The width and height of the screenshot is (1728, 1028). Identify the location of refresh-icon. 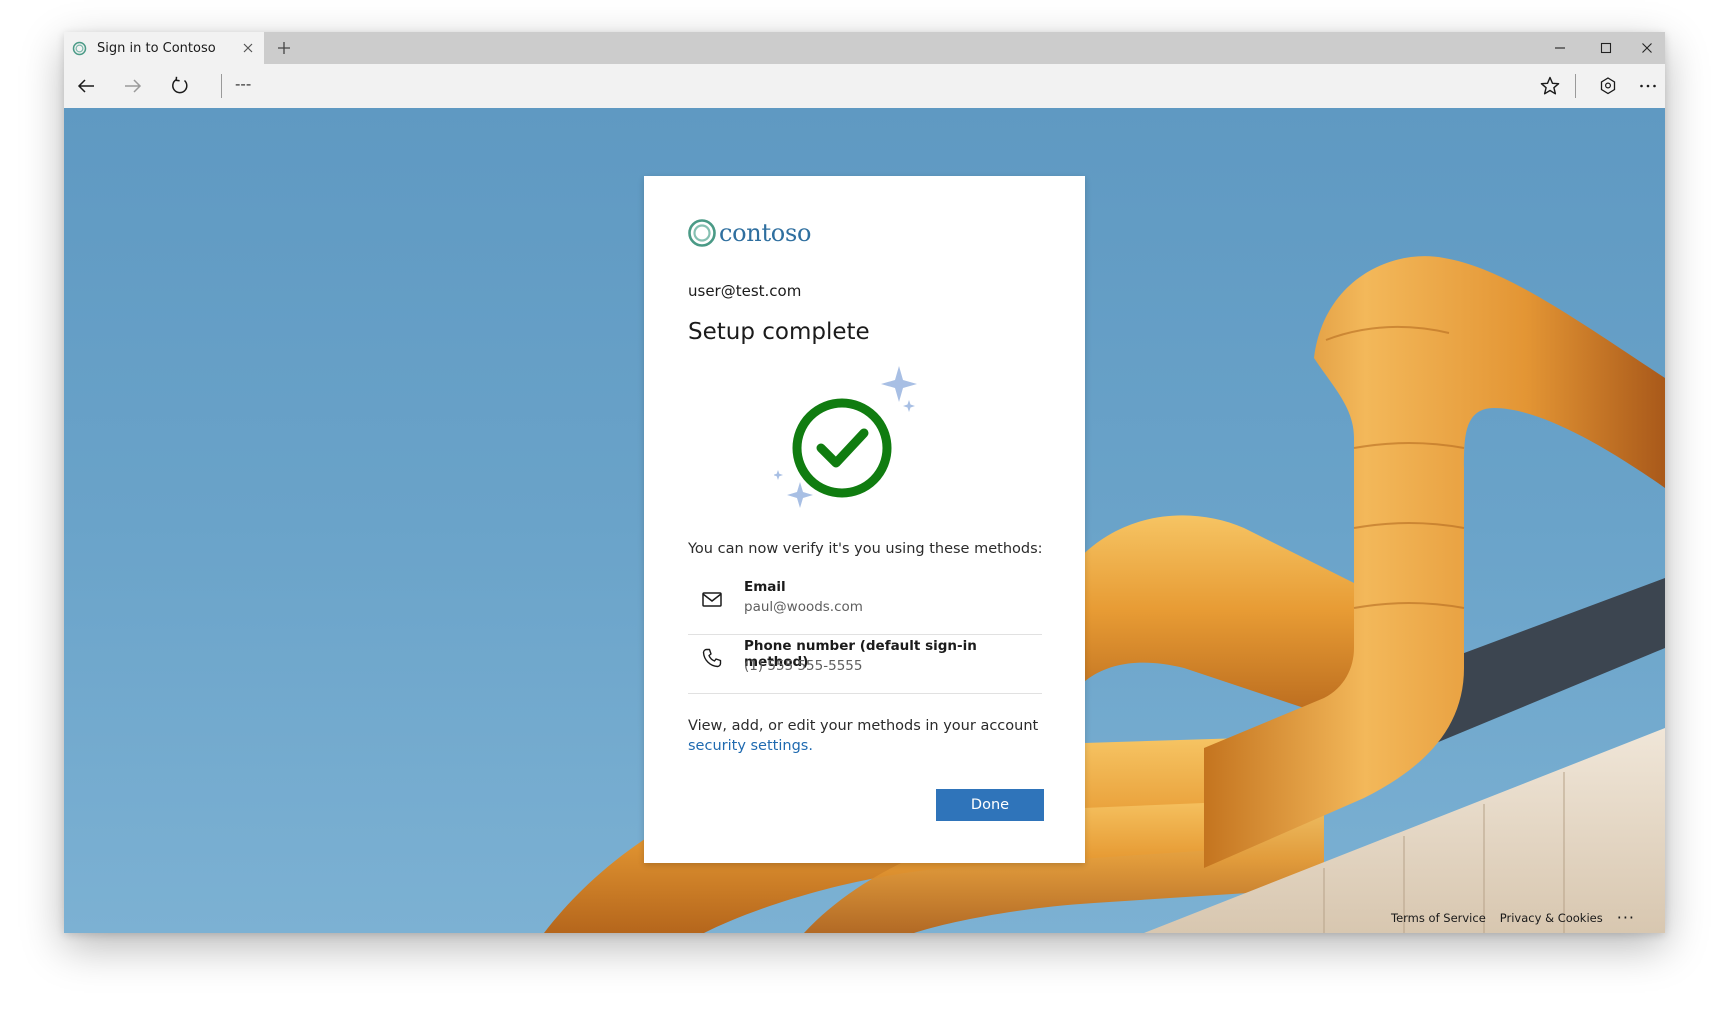
(180, 86).